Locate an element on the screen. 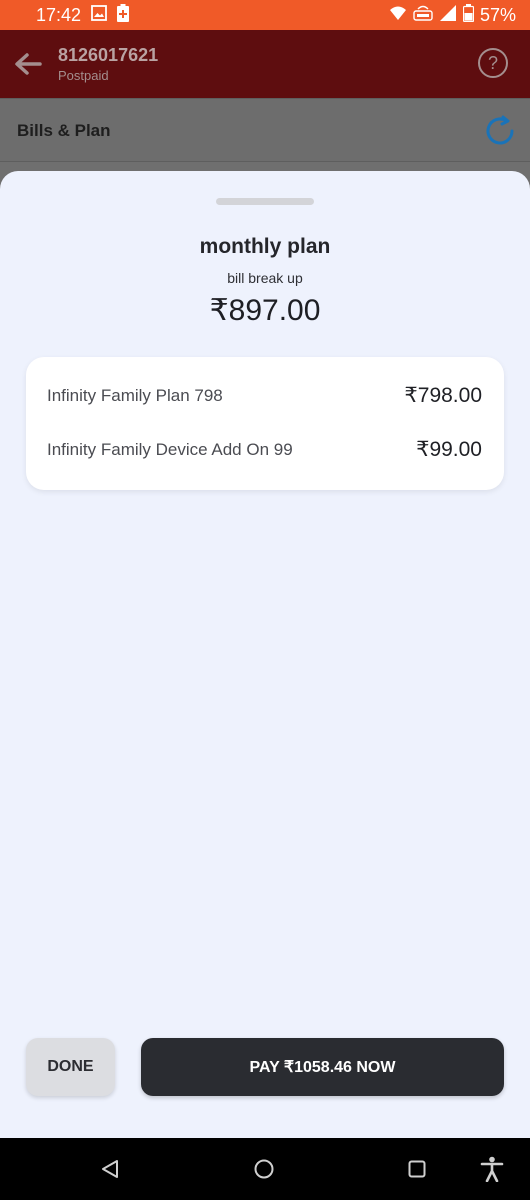 The width and height of the screenshot is (530, 1200). item-amount: ₹99.00 is located at coordinates (449, 449).